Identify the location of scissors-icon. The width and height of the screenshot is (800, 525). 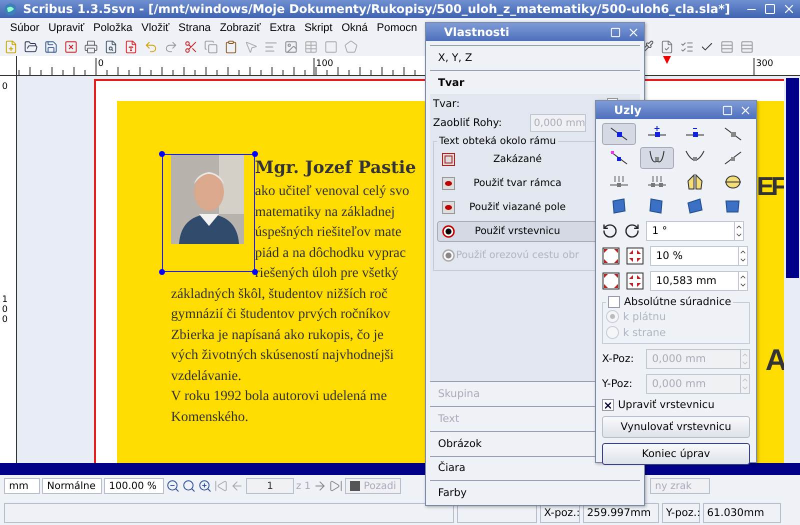
(191, 47).